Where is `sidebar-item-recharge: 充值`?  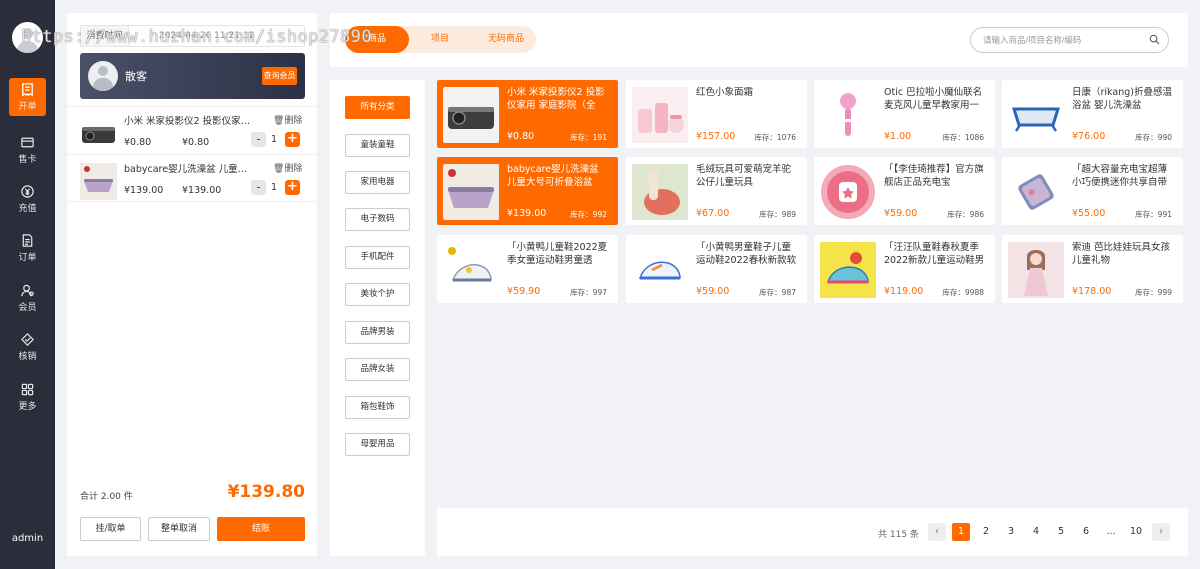 sidebar-item-recharge: 充值 is located at coordinates (27, 203).